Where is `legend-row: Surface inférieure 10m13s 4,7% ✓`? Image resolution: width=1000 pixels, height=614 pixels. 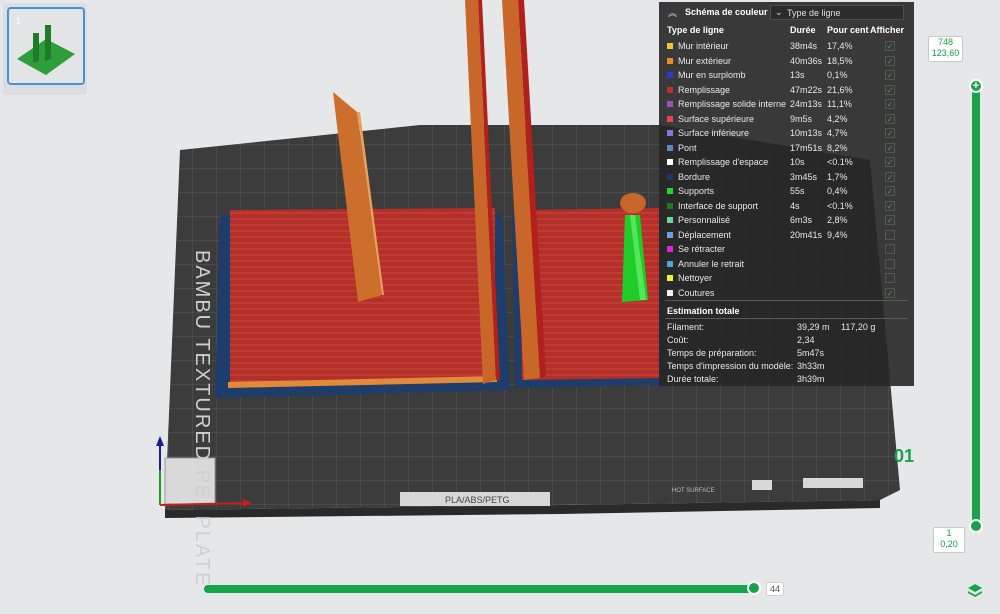
legend-row: Surface inférieure 10m13s 4,7% ✓ is located at coordinates (786, 133).